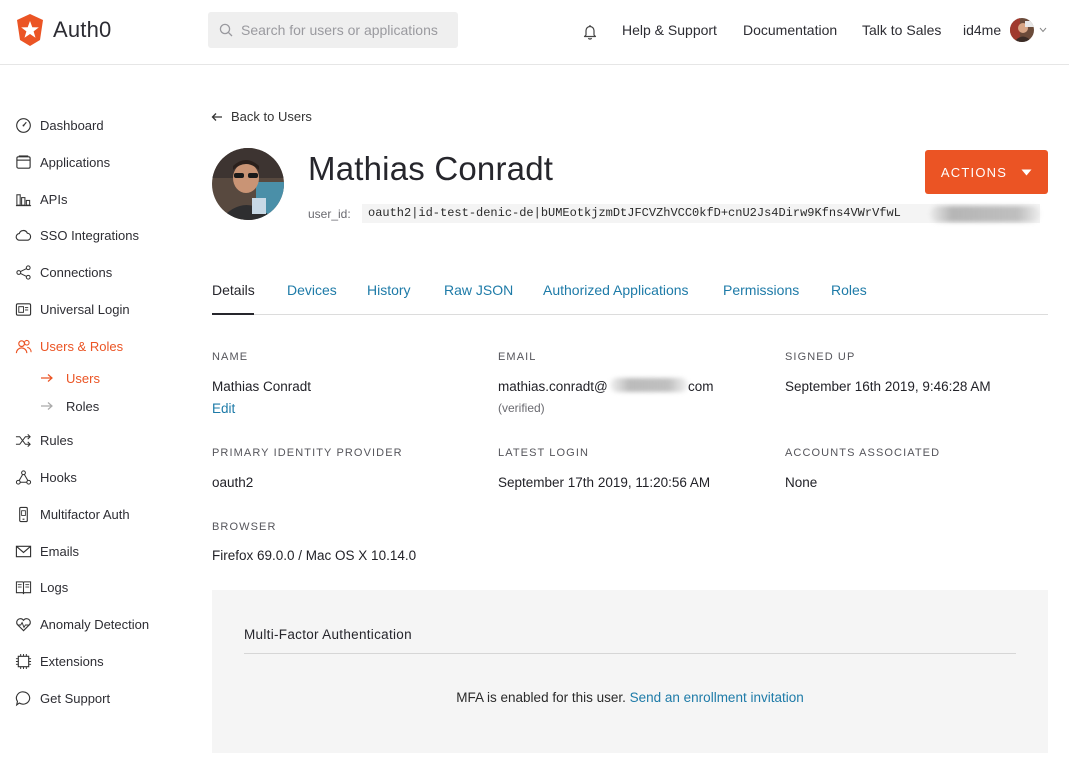 This screenshot has width=1069, height=770. Describe the element at coordinates (23, 272) in the screenshot. I see `connections-icon` at that location.